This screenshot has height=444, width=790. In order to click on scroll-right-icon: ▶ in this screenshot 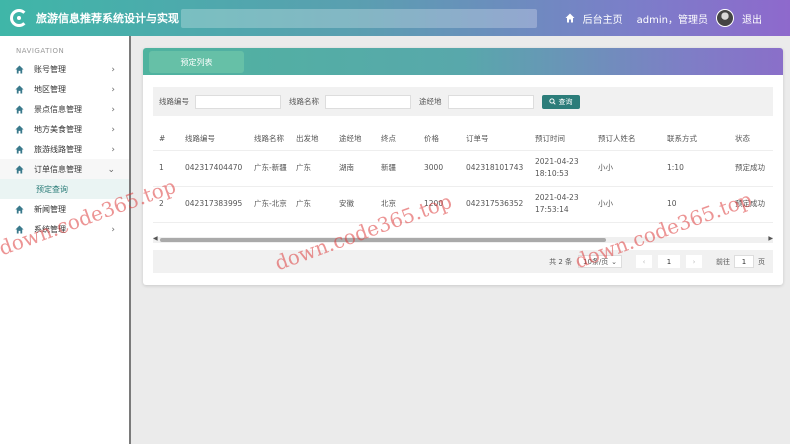, I will do `click(770, 238)`.